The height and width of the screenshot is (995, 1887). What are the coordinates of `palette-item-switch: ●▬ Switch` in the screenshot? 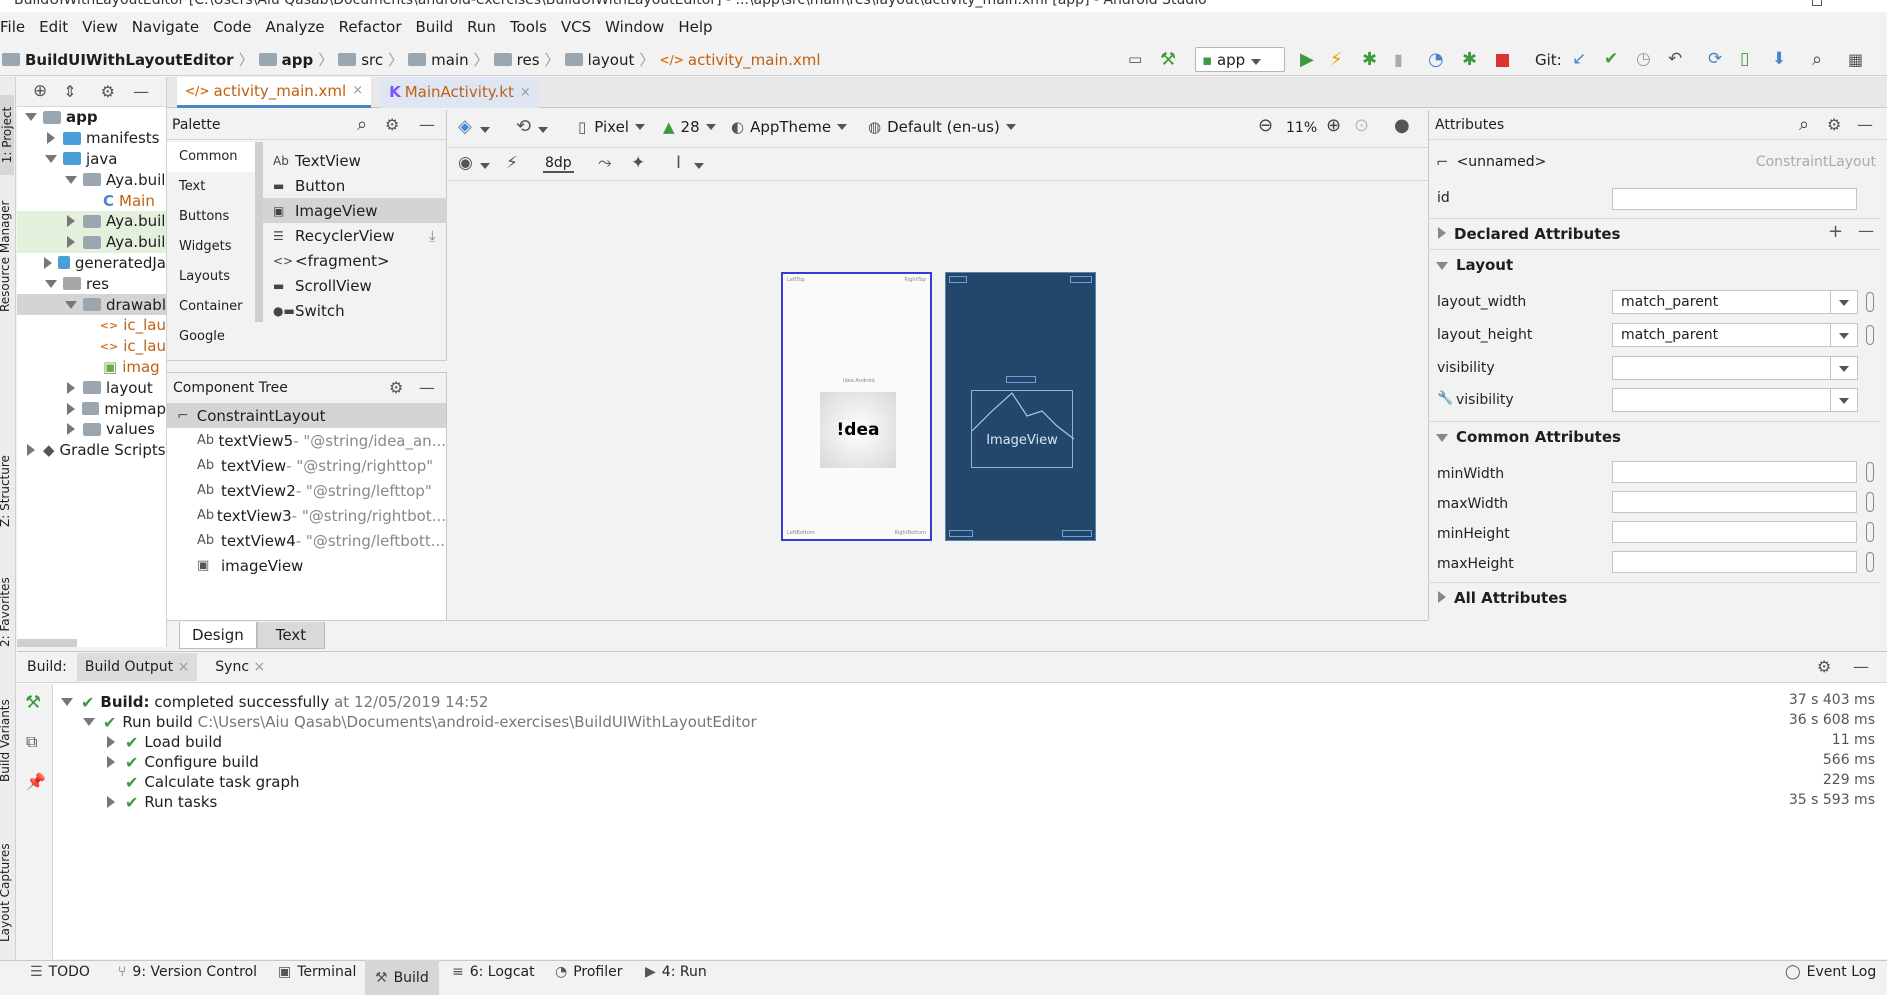 It's located at (355, 310).